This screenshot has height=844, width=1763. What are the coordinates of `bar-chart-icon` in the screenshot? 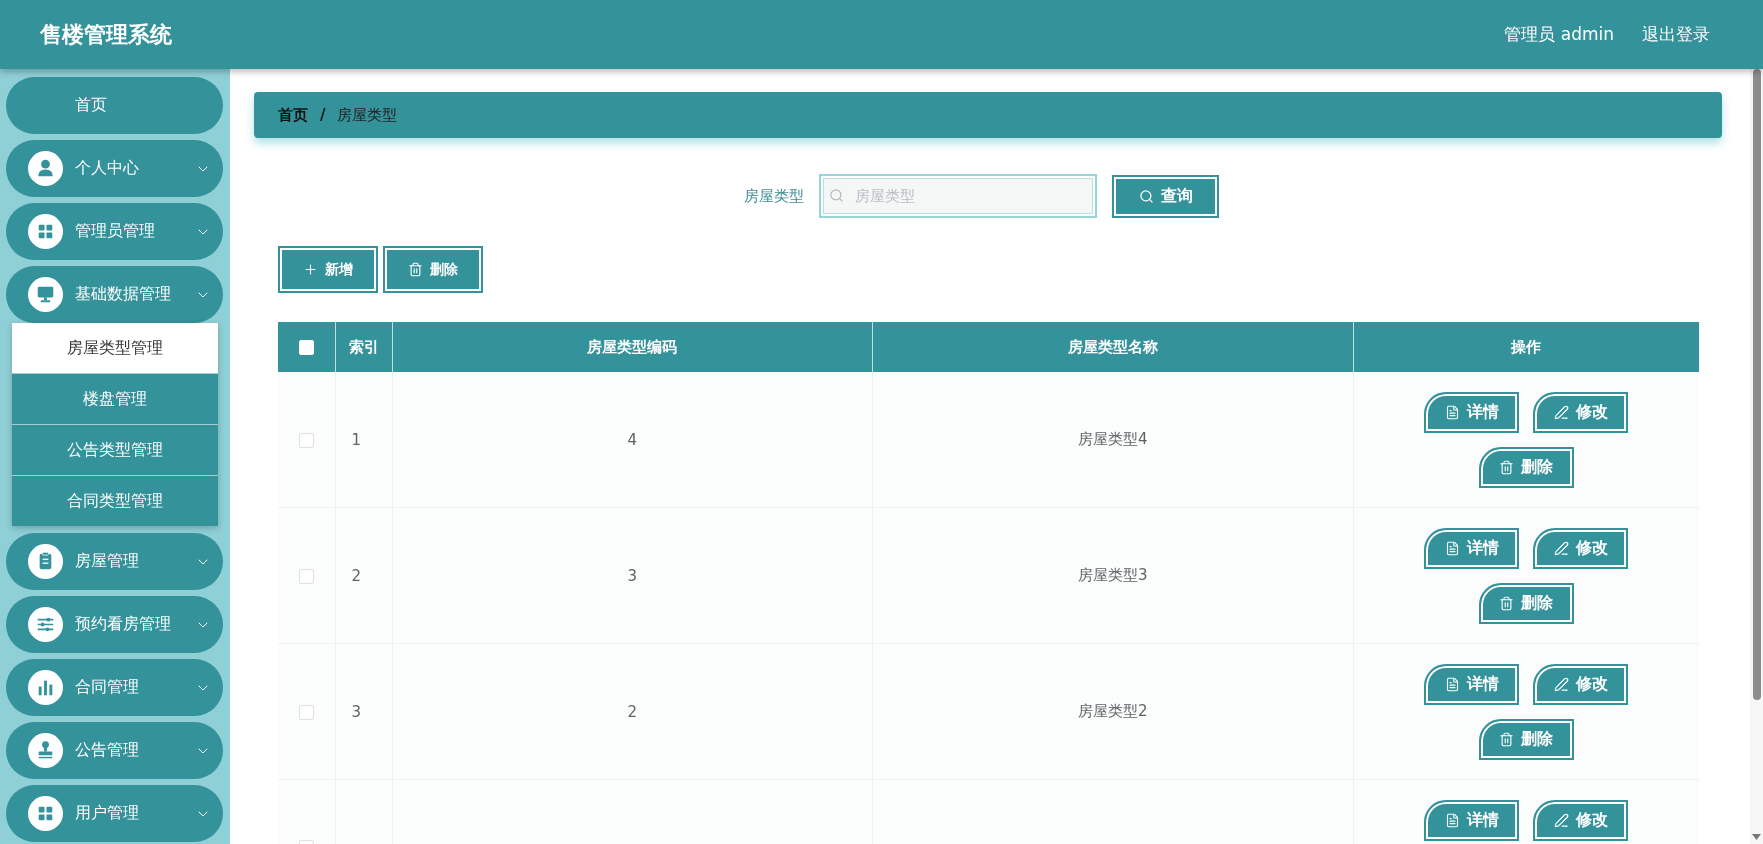 It's located at (45, 687).